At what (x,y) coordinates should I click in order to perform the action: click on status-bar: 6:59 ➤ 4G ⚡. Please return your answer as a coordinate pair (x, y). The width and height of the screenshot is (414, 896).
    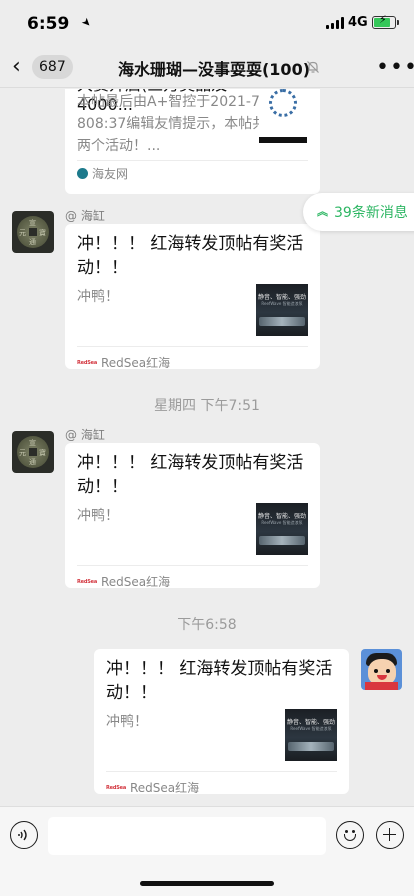
    Looking at the image, I should click on (207, 23).